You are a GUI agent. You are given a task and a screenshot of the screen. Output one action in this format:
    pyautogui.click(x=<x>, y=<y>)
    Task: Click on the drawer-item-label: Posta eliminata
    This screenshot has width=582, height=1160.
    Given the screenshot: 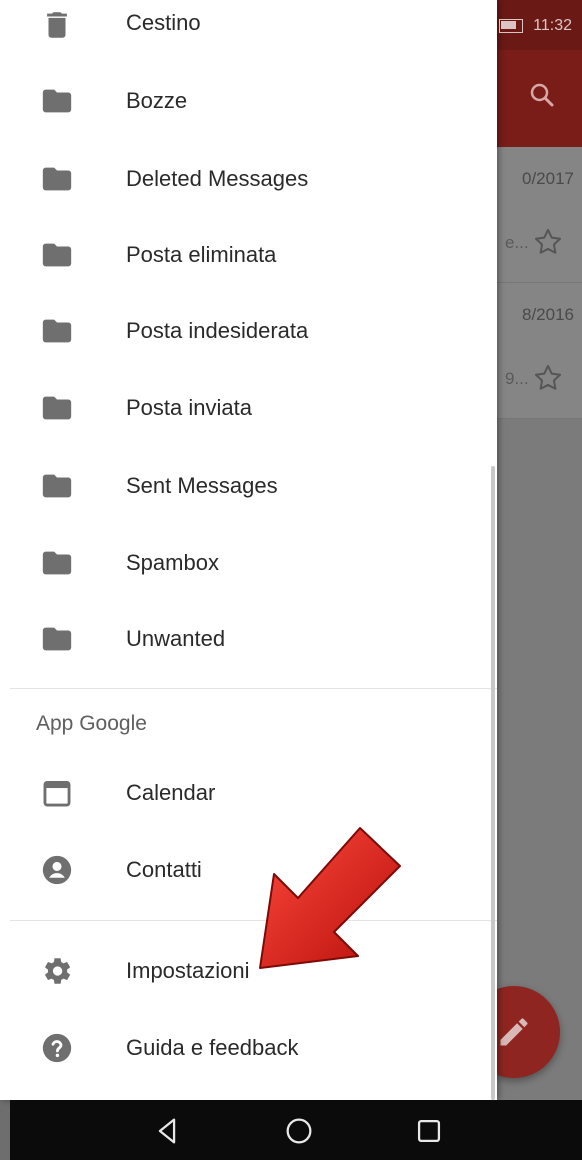 What is the action you would take?
    pyautogui.click(x=201, y=254)
    